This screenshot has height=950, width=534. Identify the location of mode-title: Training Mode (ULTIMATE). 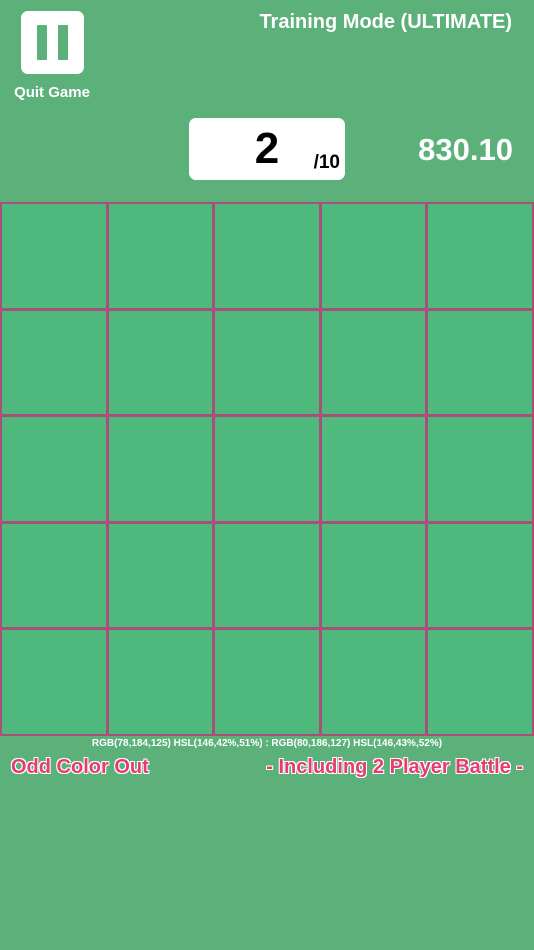
(385, 22).